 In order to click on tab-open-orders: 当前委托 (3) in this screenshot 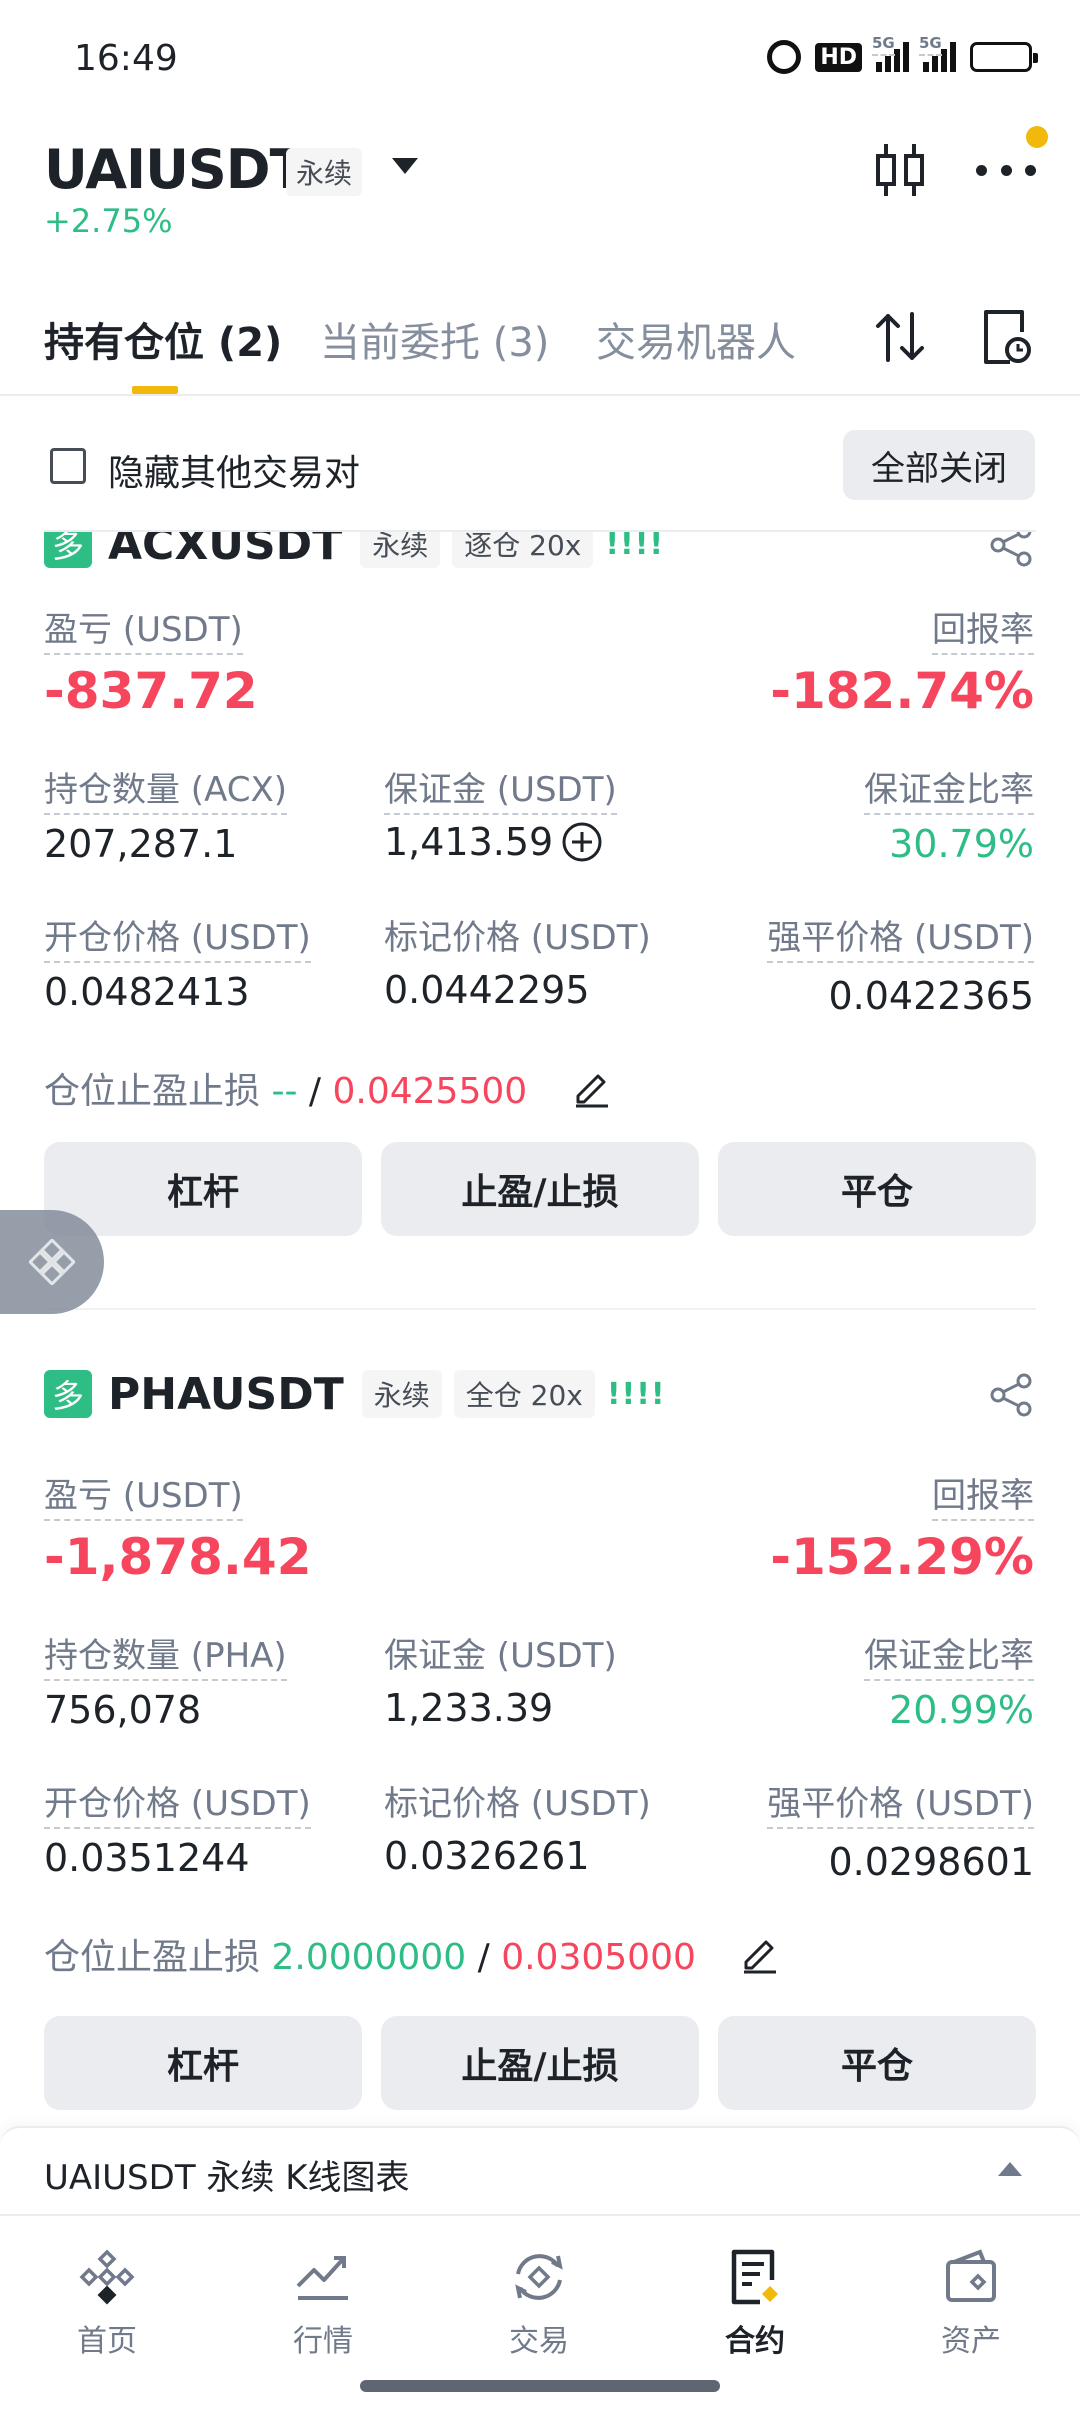, I will do `click(434, 339)`.